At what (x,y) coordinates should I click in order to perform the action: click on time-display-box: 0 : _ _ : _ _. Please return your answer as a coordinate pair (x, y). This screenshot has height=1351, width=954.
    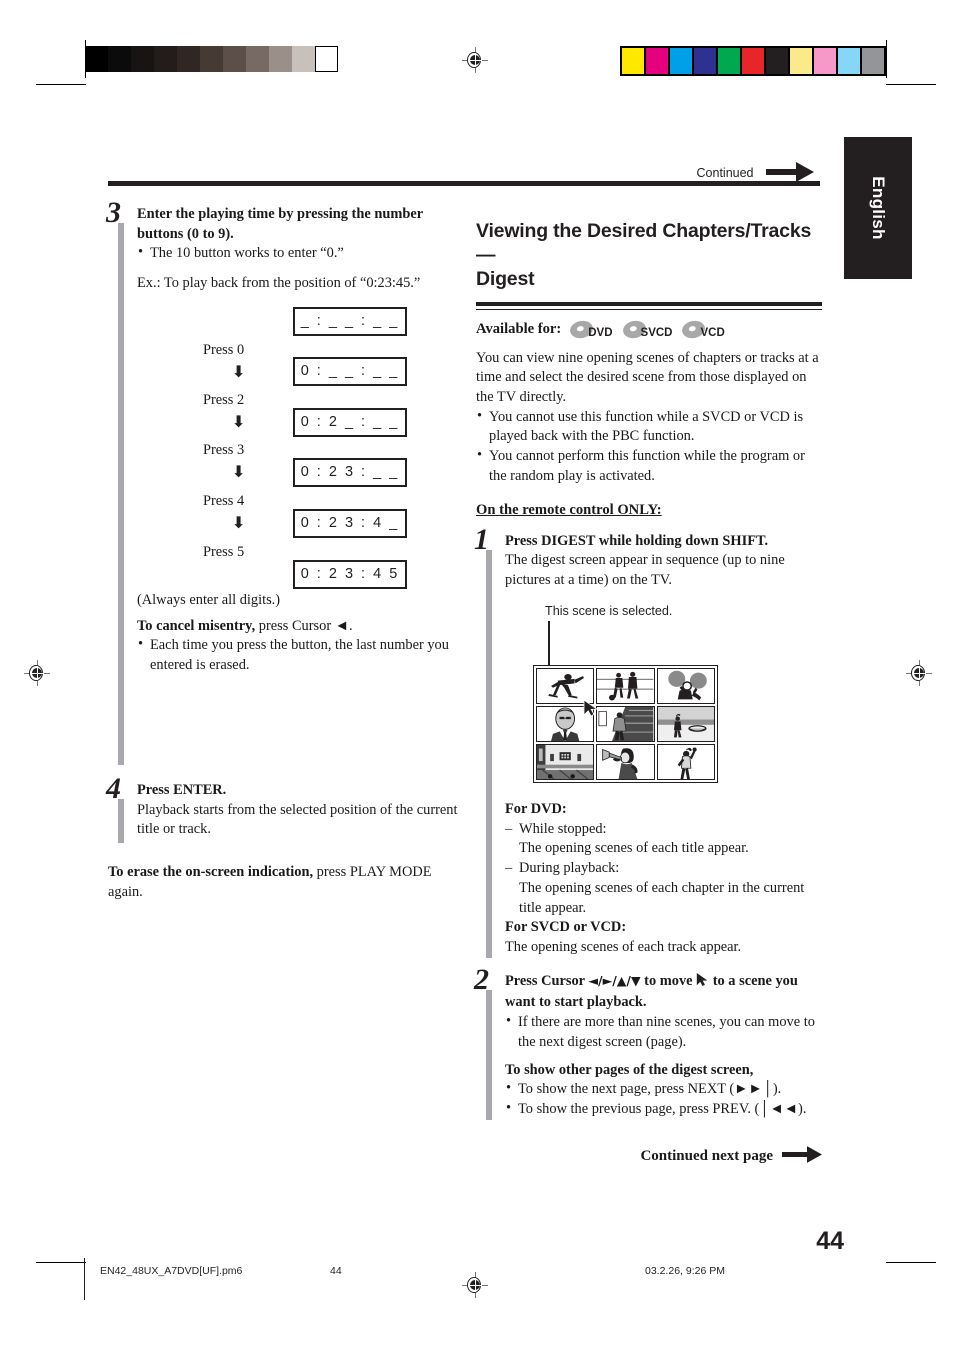
    Looking at the image, I should click on (350, 371).